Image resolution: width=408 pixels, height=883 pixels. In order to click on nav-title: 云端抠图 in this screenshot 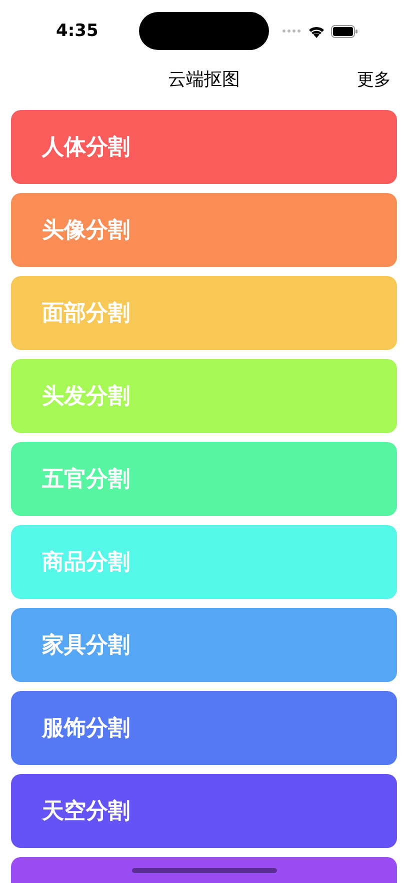, I will do `click(204, 79)`.